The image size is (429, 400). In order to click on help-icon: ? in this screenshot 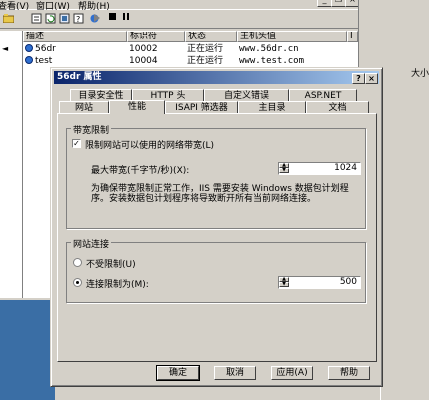, I will do `click(78, 19)`.